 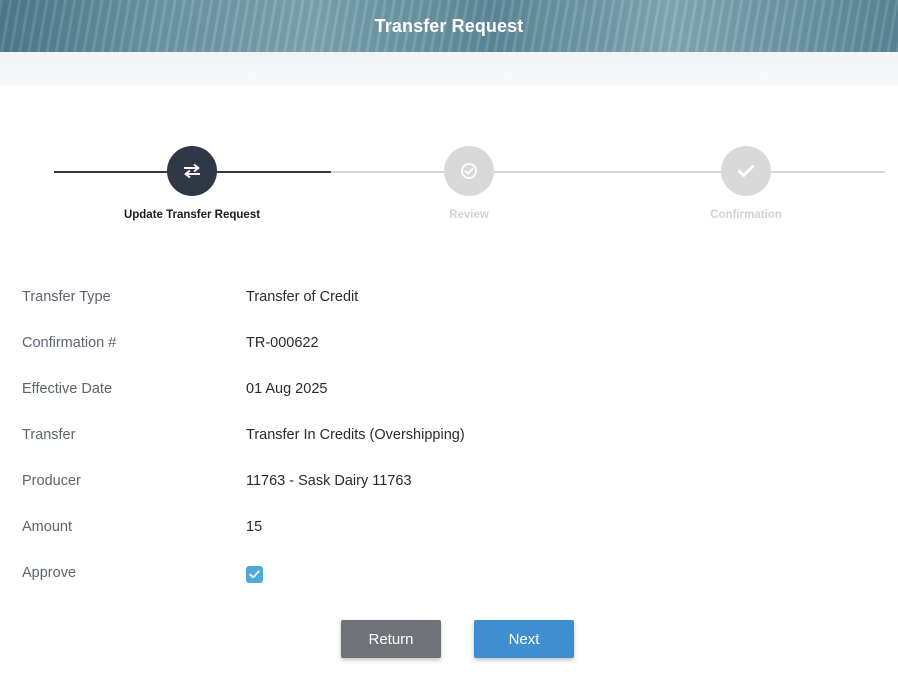 What do you see at coordinates (67, 389) in the screenshot?
I see `field-label: Effective Date` at bounding box center [67, 389].